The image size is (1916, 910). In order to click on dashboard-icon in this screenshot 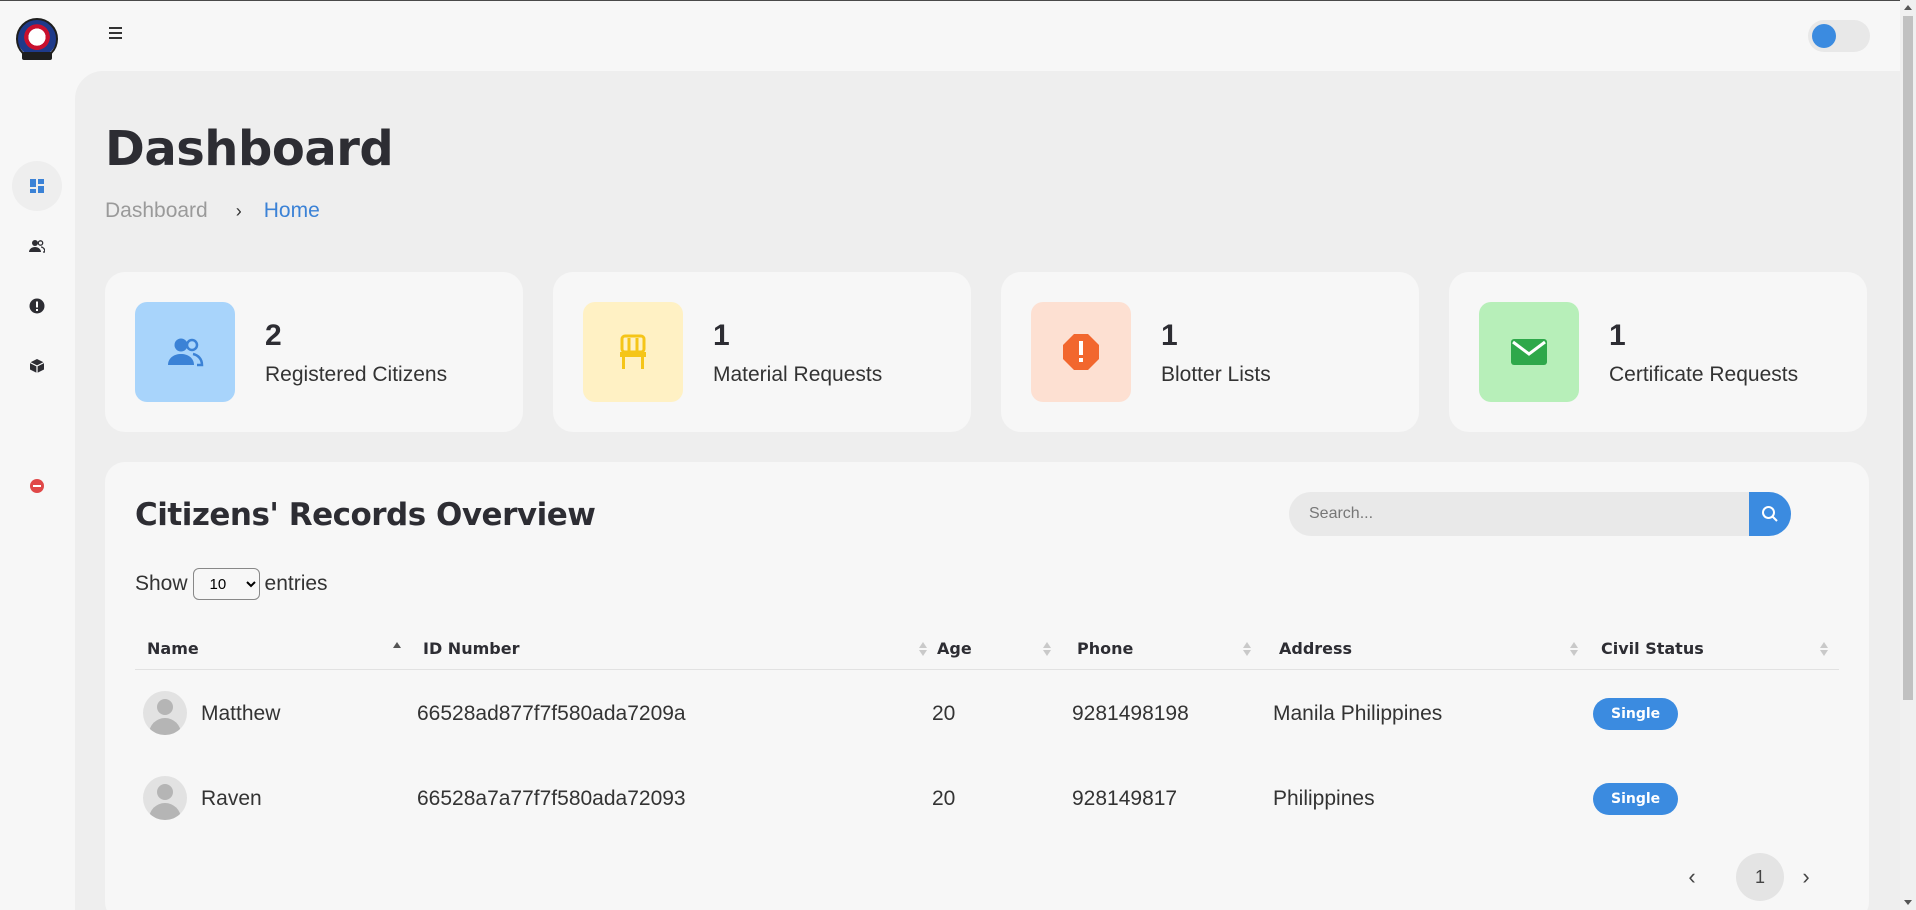, I will do `click(37, 186)`.